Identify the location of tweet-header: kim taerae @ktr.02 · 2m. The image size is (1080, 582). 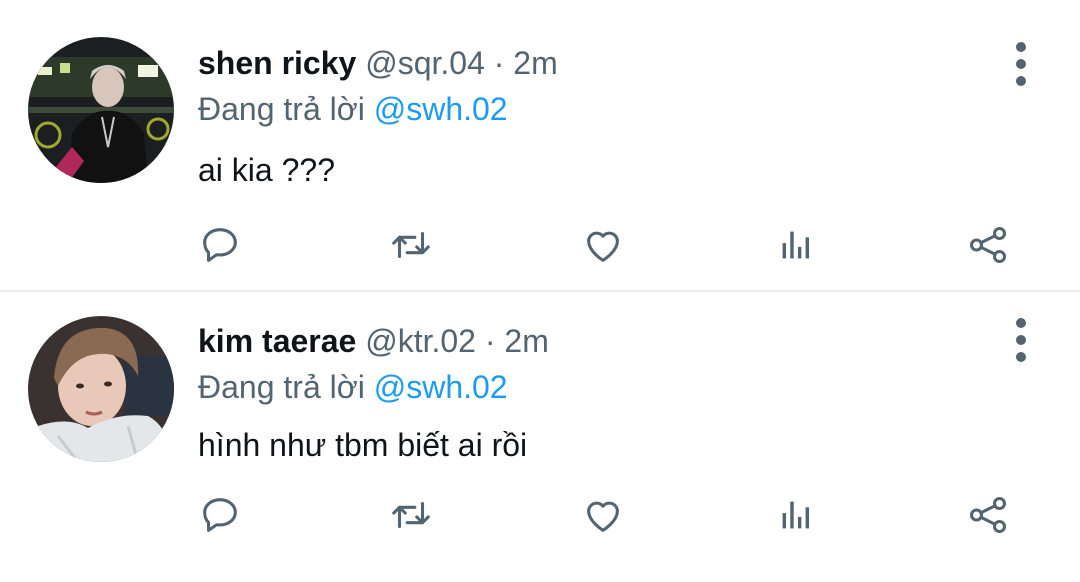
(373, 341).